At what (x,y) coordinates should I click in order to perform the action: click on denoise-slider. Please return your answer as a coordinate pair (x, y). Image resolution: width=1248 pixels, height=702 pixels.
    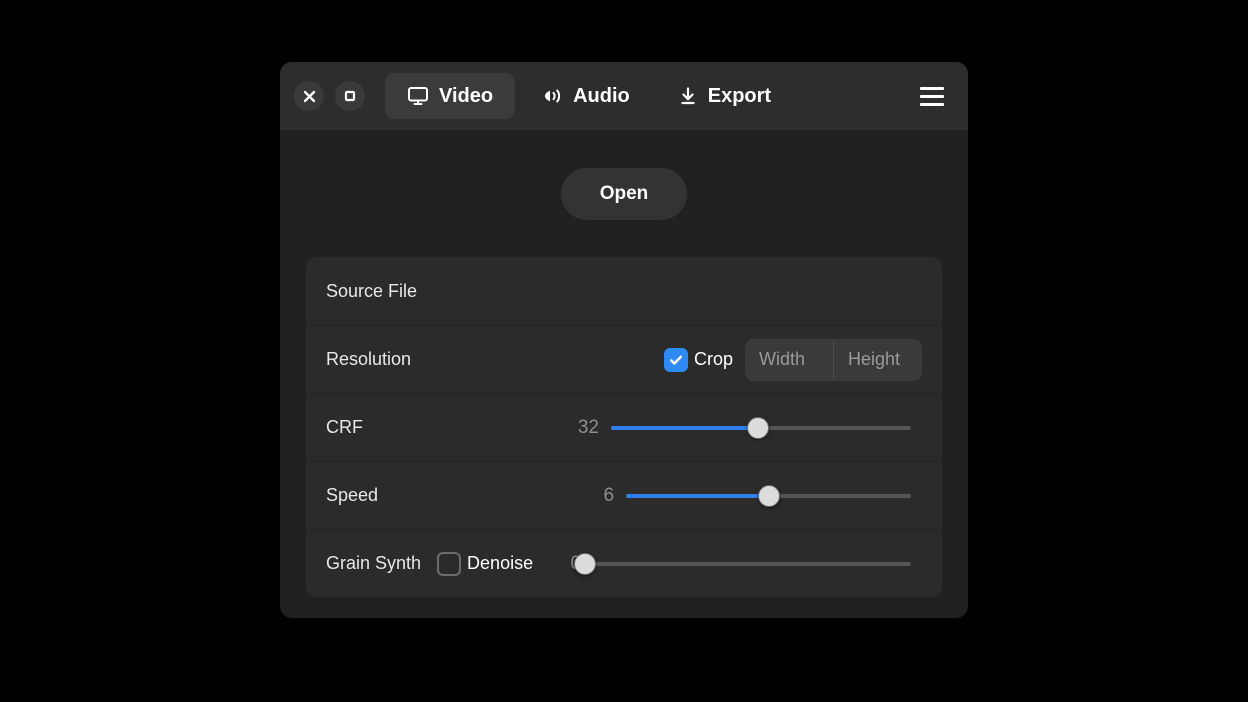
    Looking at the image, I should click on (742, 563).